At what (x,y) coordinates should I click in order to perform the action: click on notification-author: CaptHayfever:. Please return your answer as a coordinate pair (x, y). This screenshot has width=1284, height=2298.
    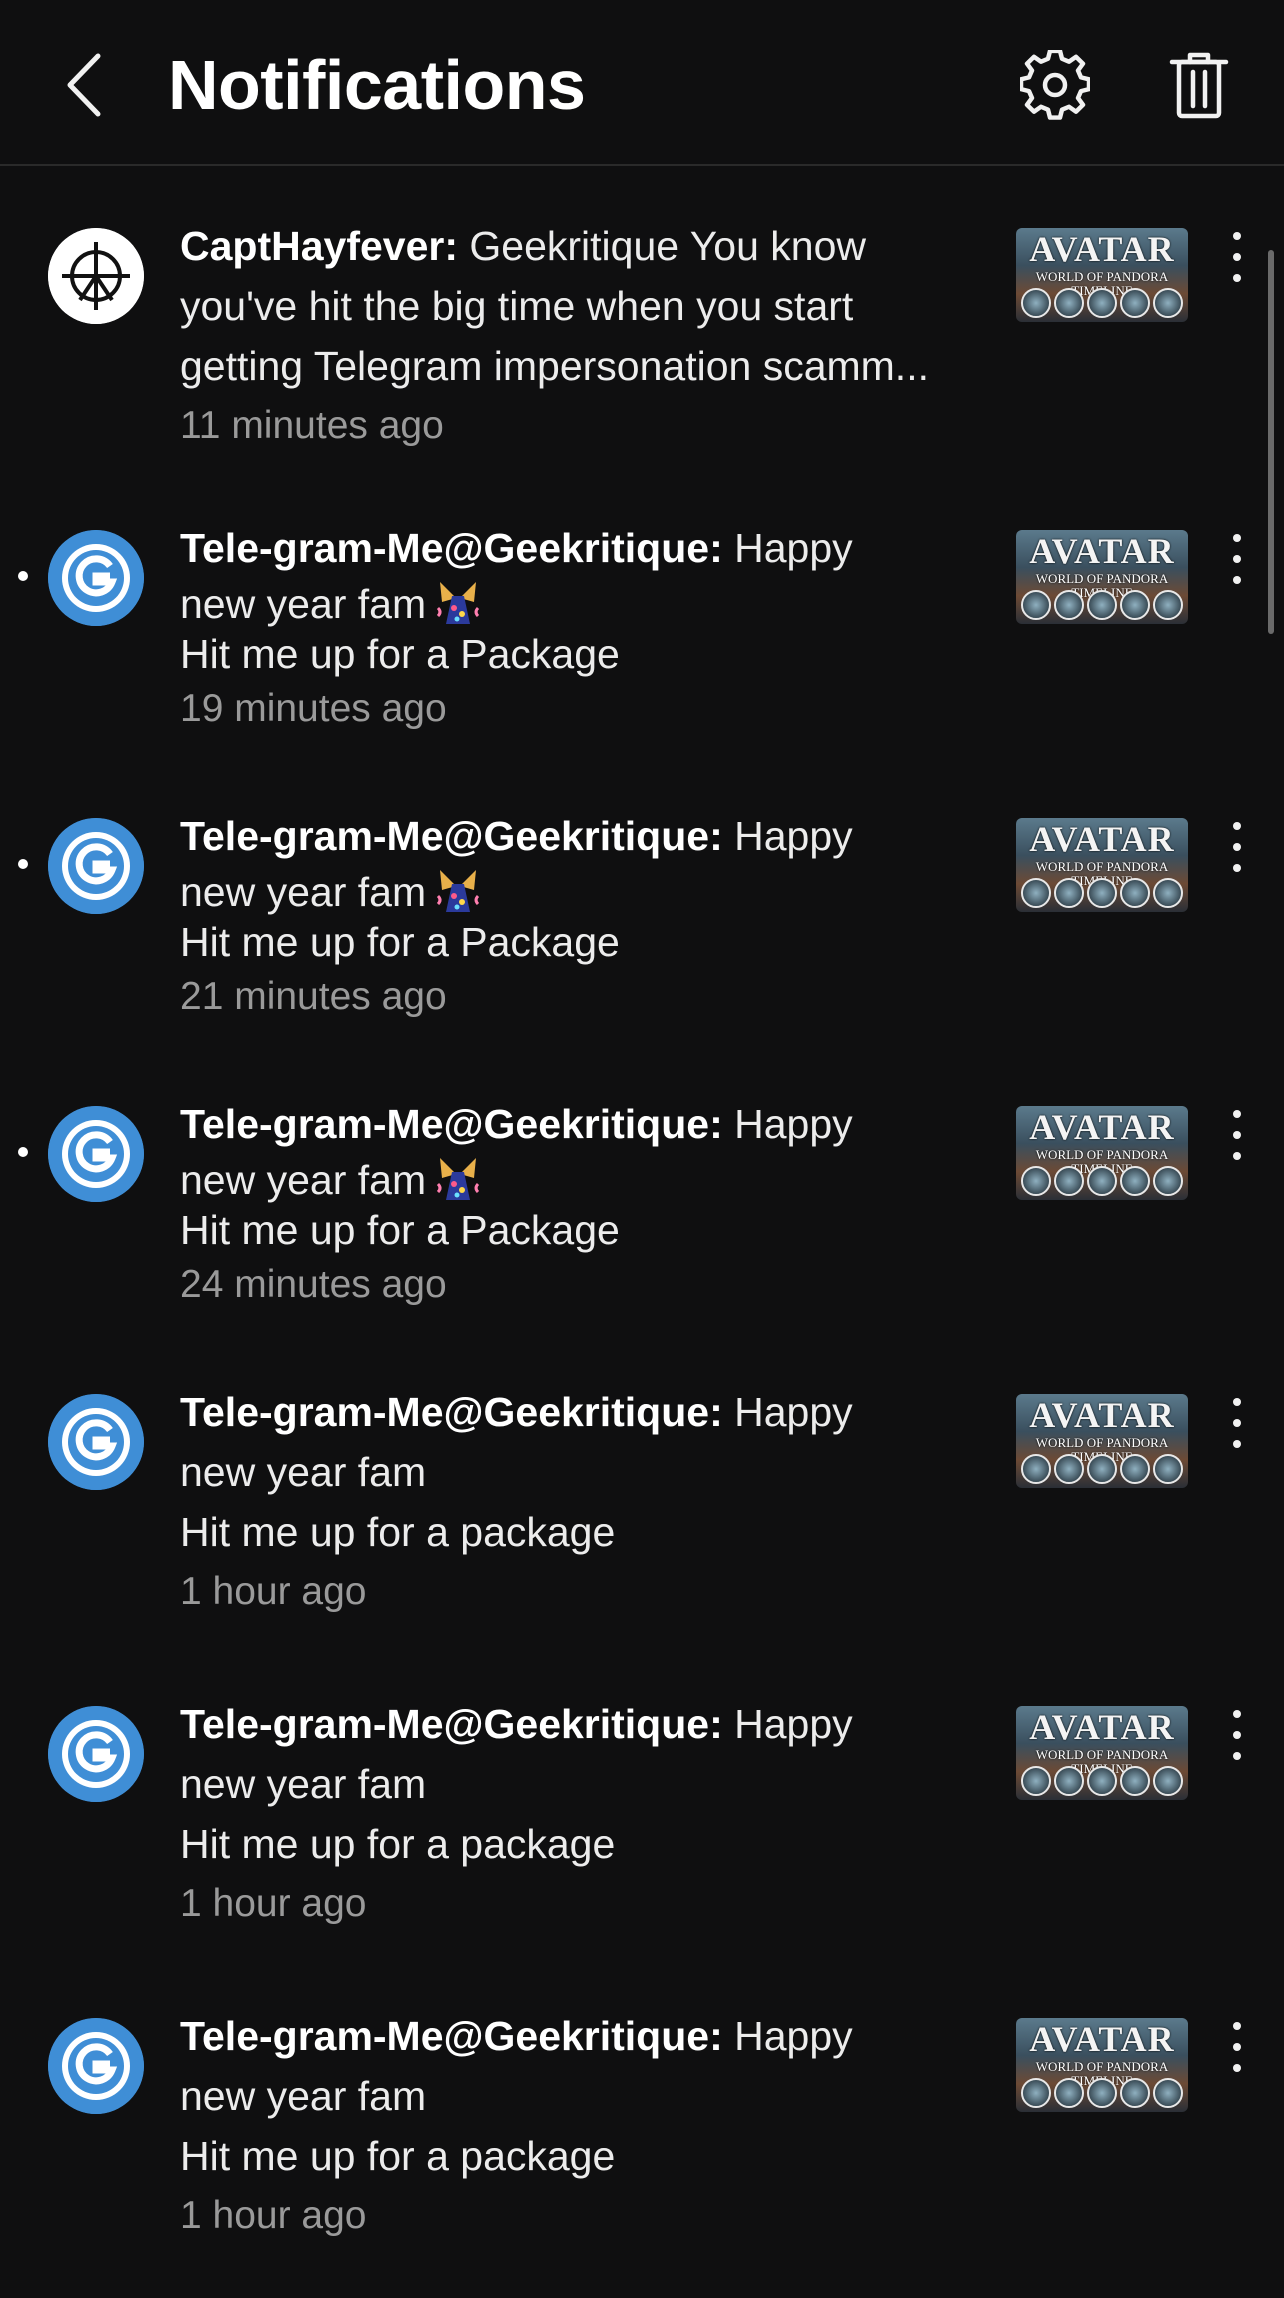
    Looking at the image, I should click on (319, 246).